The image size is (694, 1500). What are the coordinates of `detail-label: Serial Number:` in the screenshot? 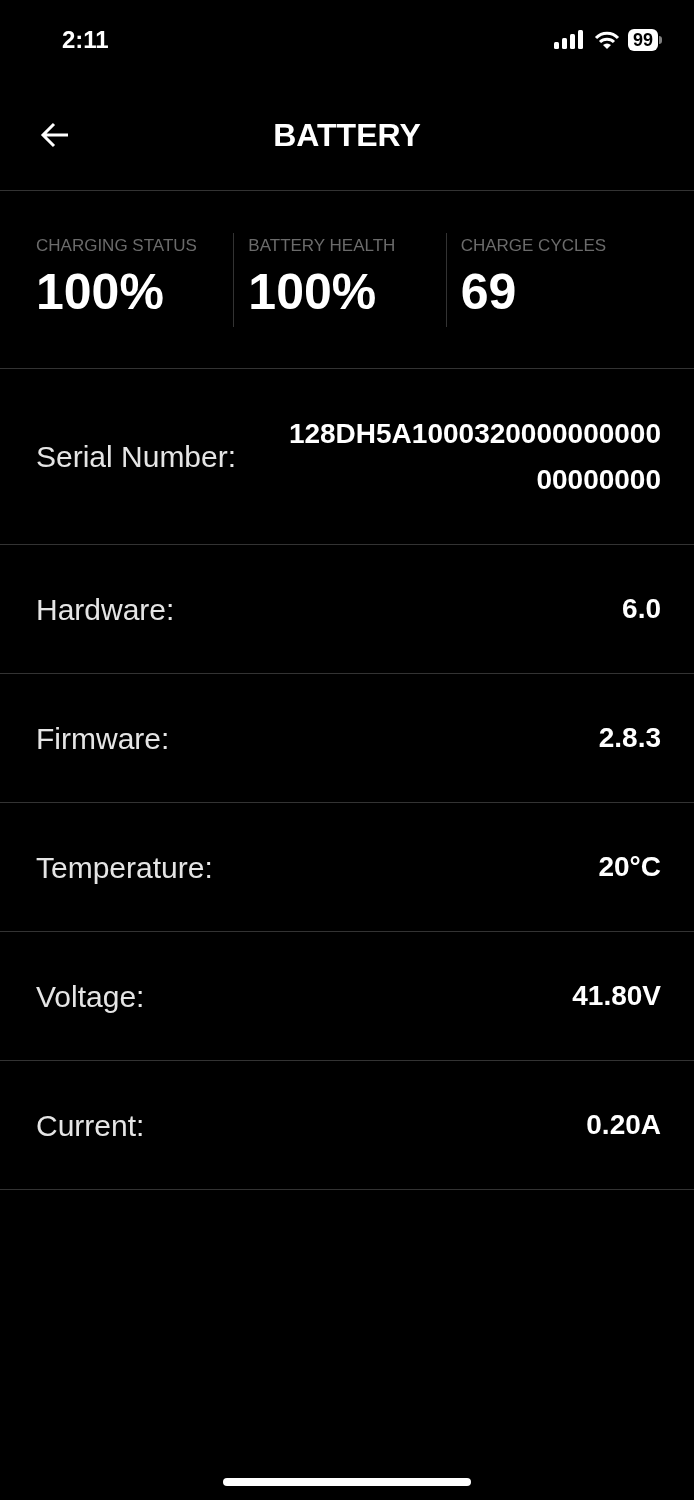 It's located at (136, 457).